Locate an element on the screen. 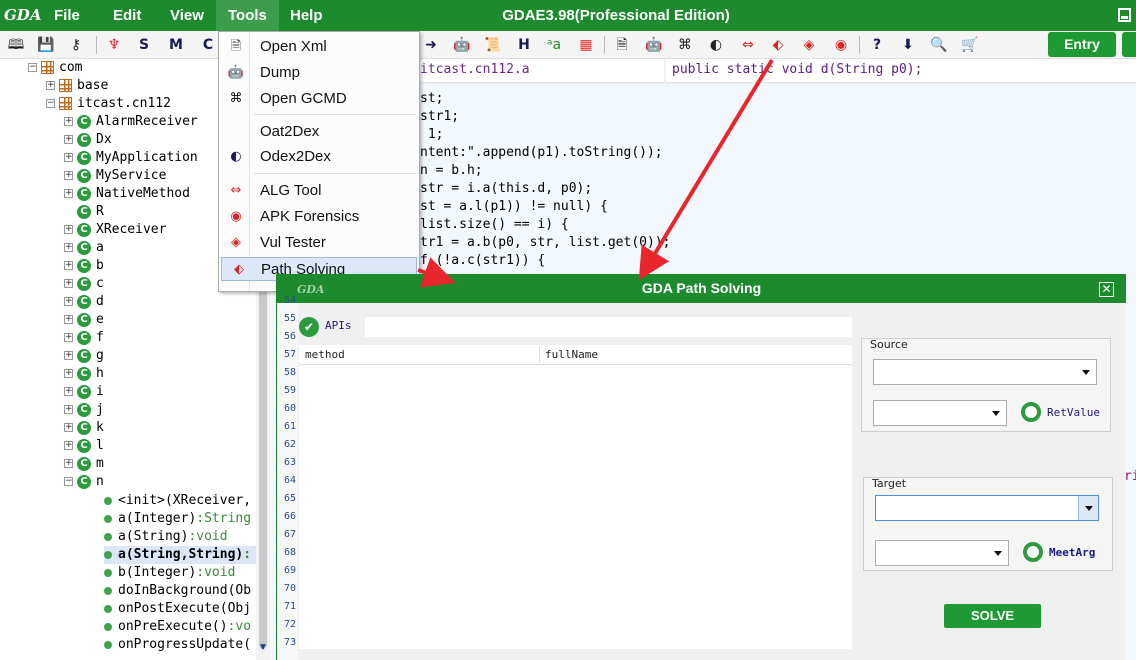 The height and width of the screenshot is (660, 1136). secondary-green-button is located at coordinates (1129, 44).